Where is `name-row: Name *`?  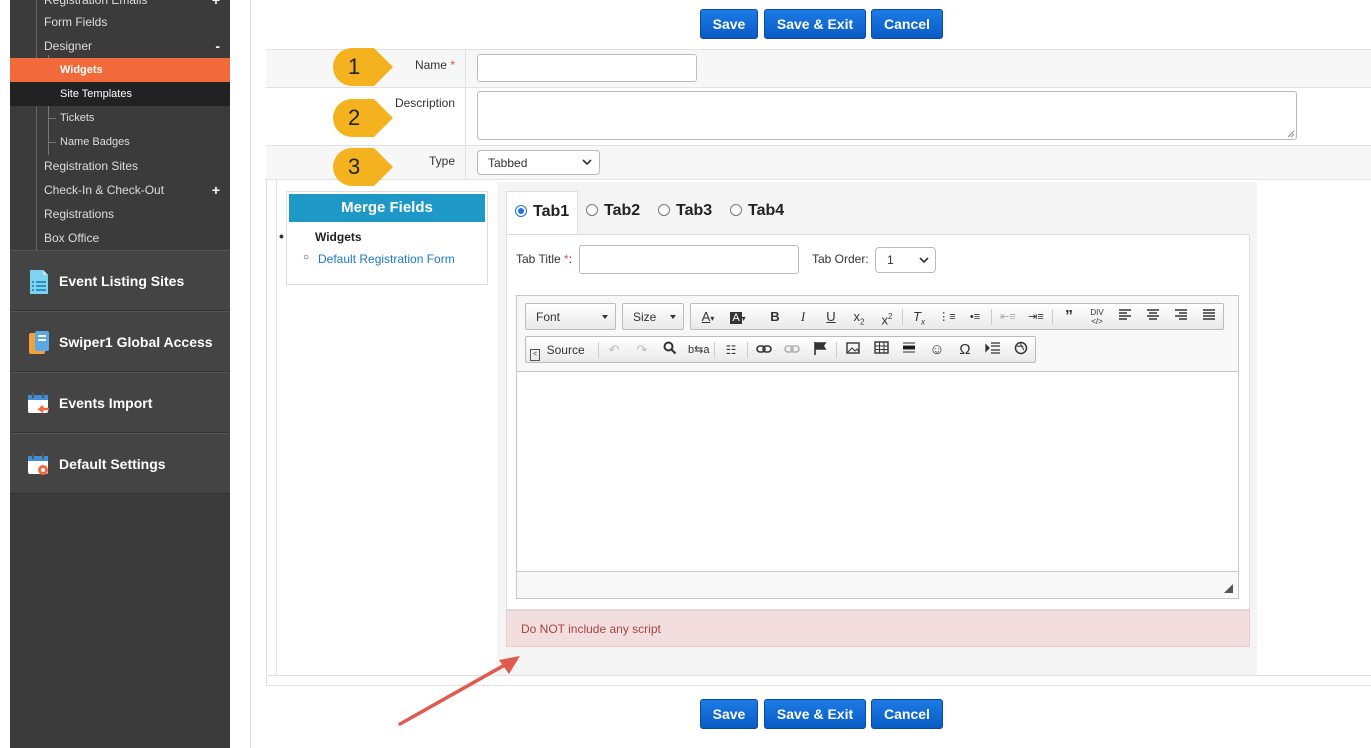 name-row: Name * is located at coordinates (818, 68).